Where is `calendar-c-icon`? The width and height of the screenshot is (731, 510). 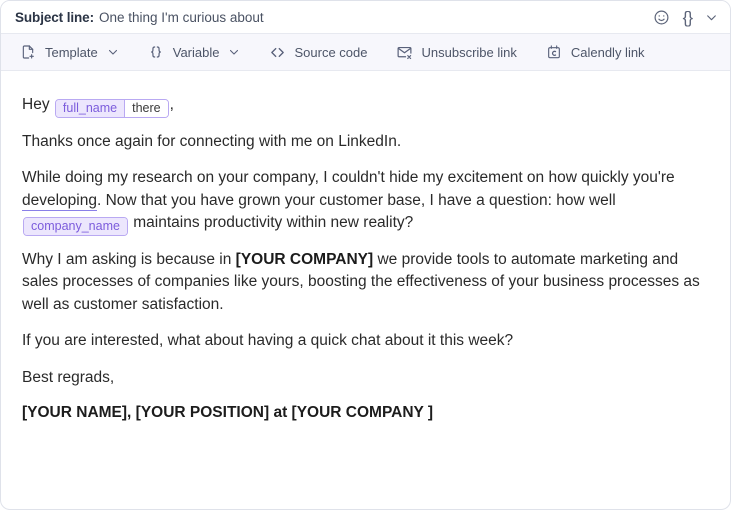 calendar-c-icon is located at coordinates (554, 52).